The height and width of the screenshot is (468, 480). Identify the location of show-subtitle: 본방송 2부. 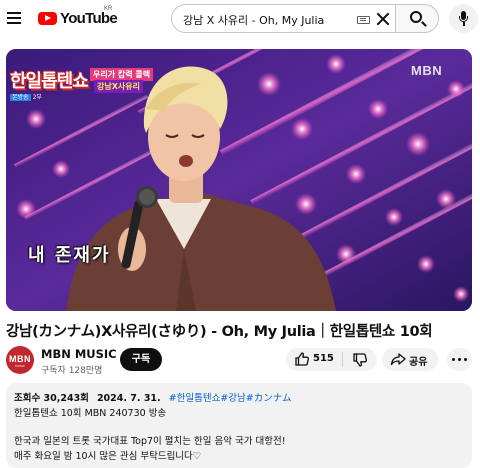
(26, 96).